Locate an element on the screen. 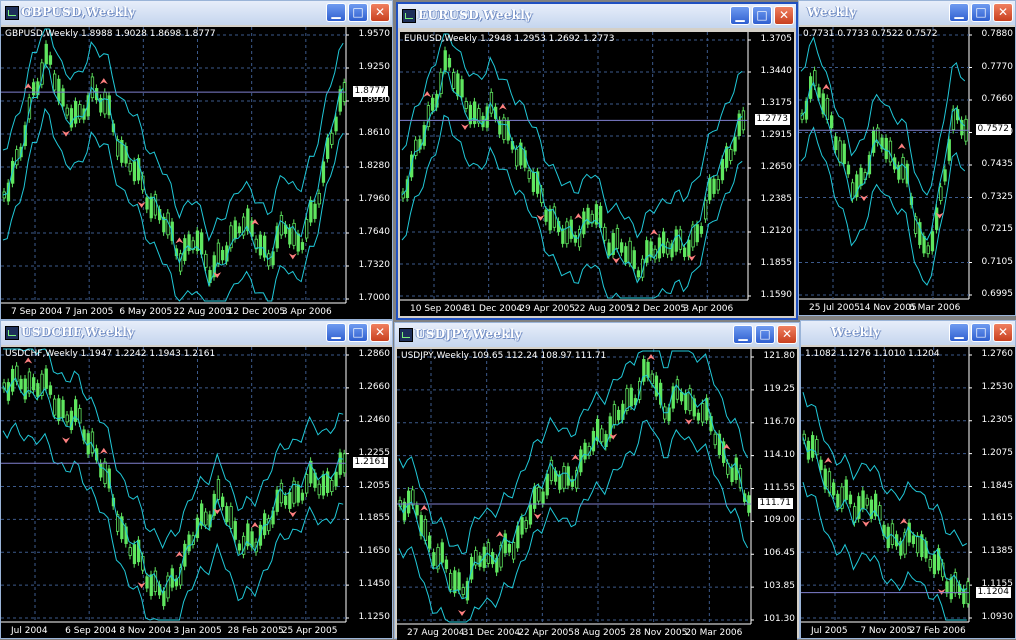 This screenshot has height=640, width=1016. price-axis-label: 1.2120 is located at coordinates (776, 231).